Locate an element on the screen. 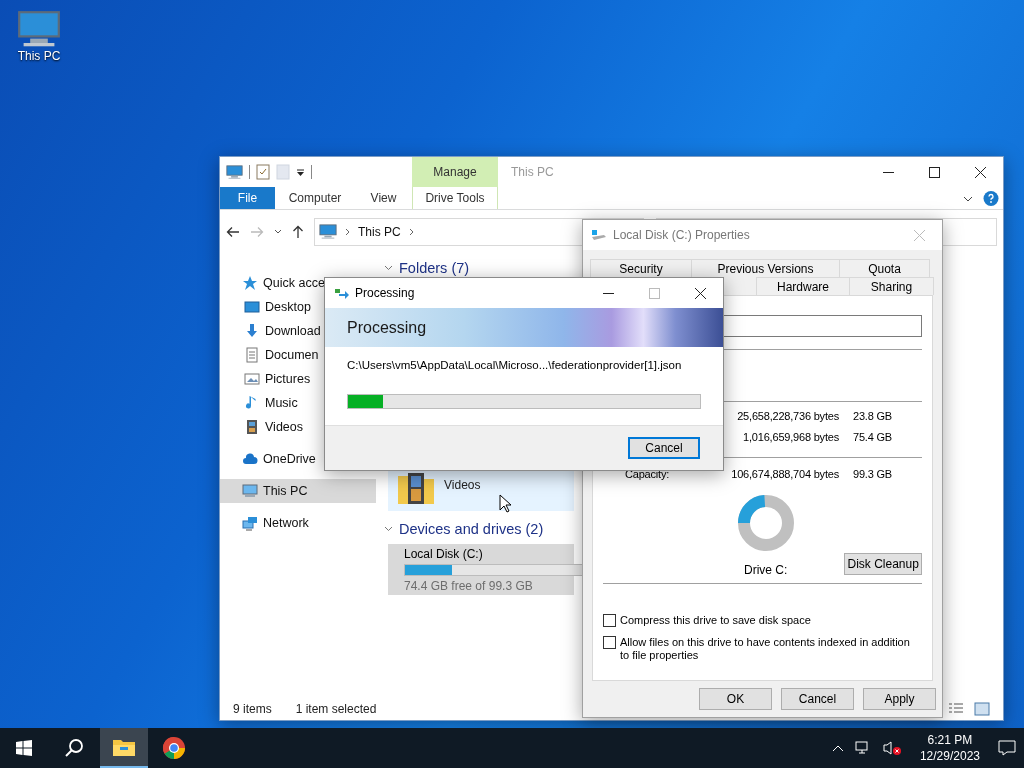 This screenshot has width=1024, height=768. folder-label: Videos is located at coordinates (462, 484).